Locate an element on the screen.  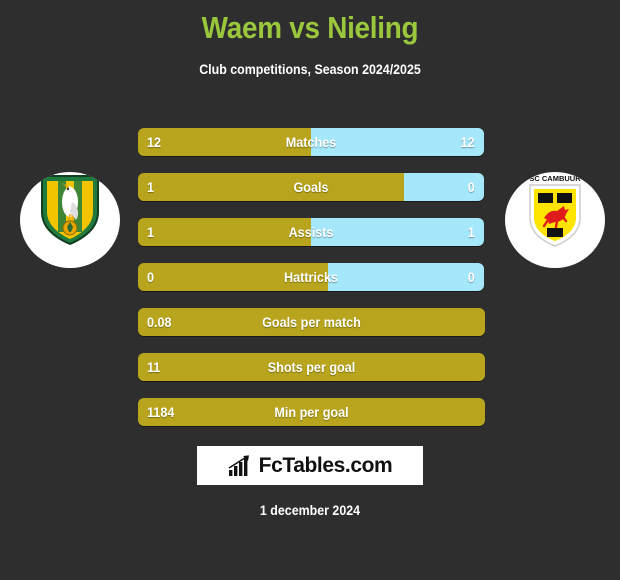
away-team-crest: SC CAMBUUR is located at coordinates (555, 220).